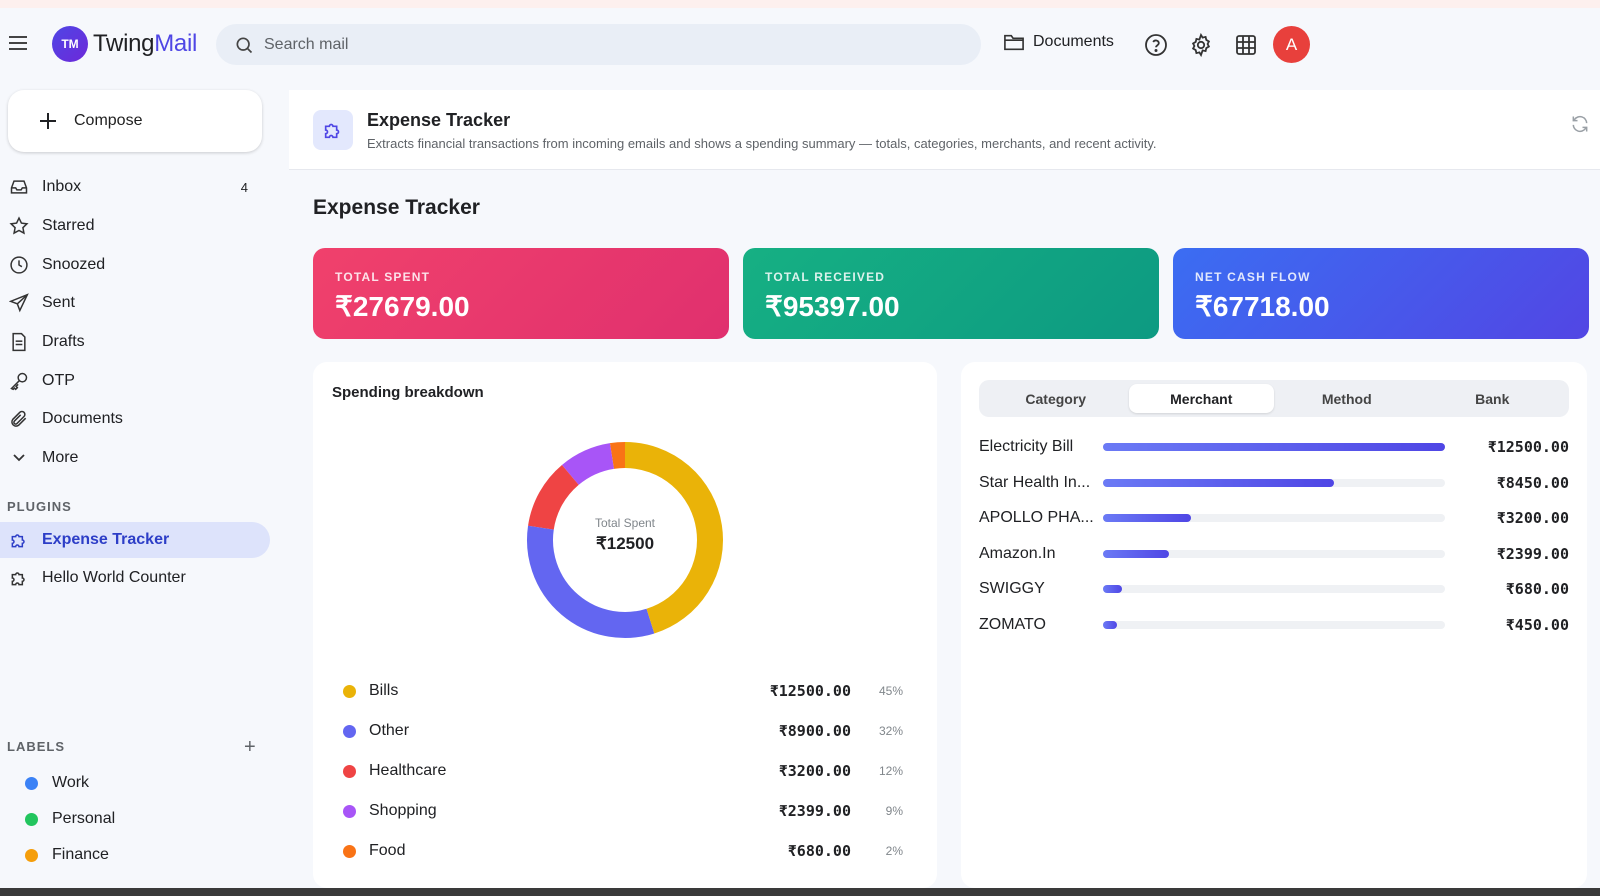 This screenshot has width=1600, height=896. I want to click on donut-center-value: ₹12500, so click(625, 543).